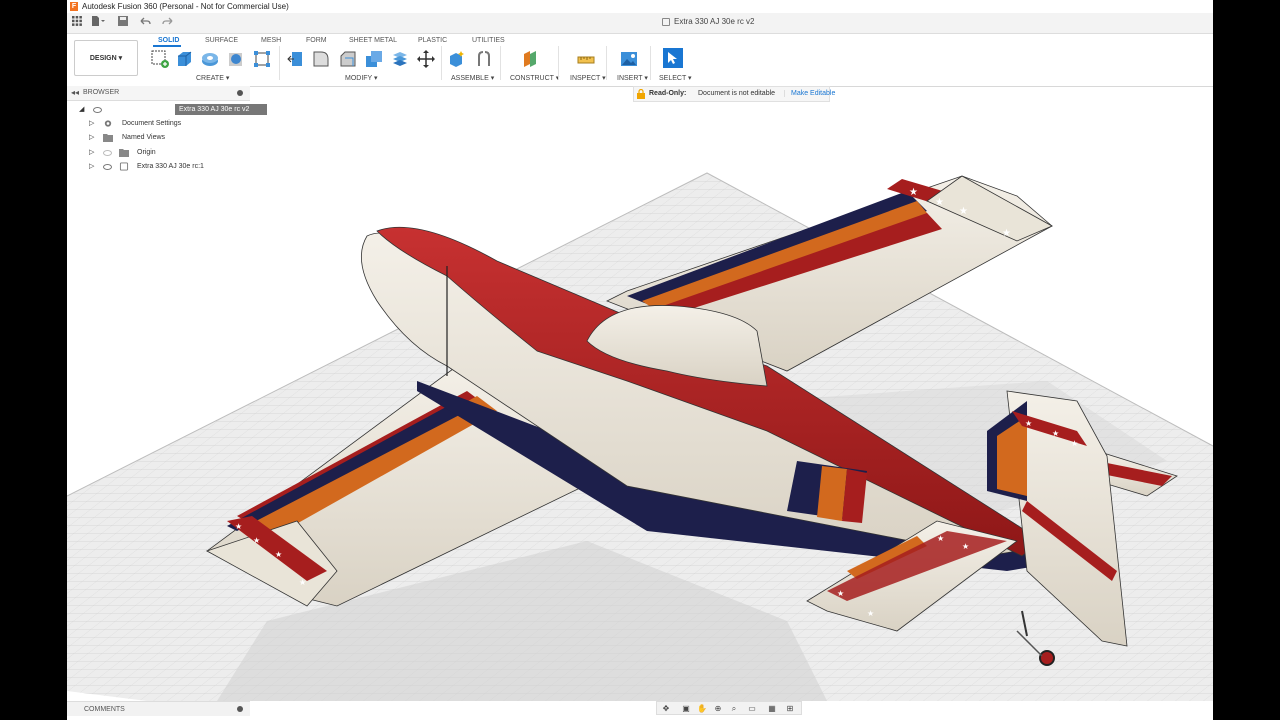  What do you see at coordinates (772, 708) in the screenshot?
I see `grid-settings-icon: ▦` at bounding box center [772, 708].